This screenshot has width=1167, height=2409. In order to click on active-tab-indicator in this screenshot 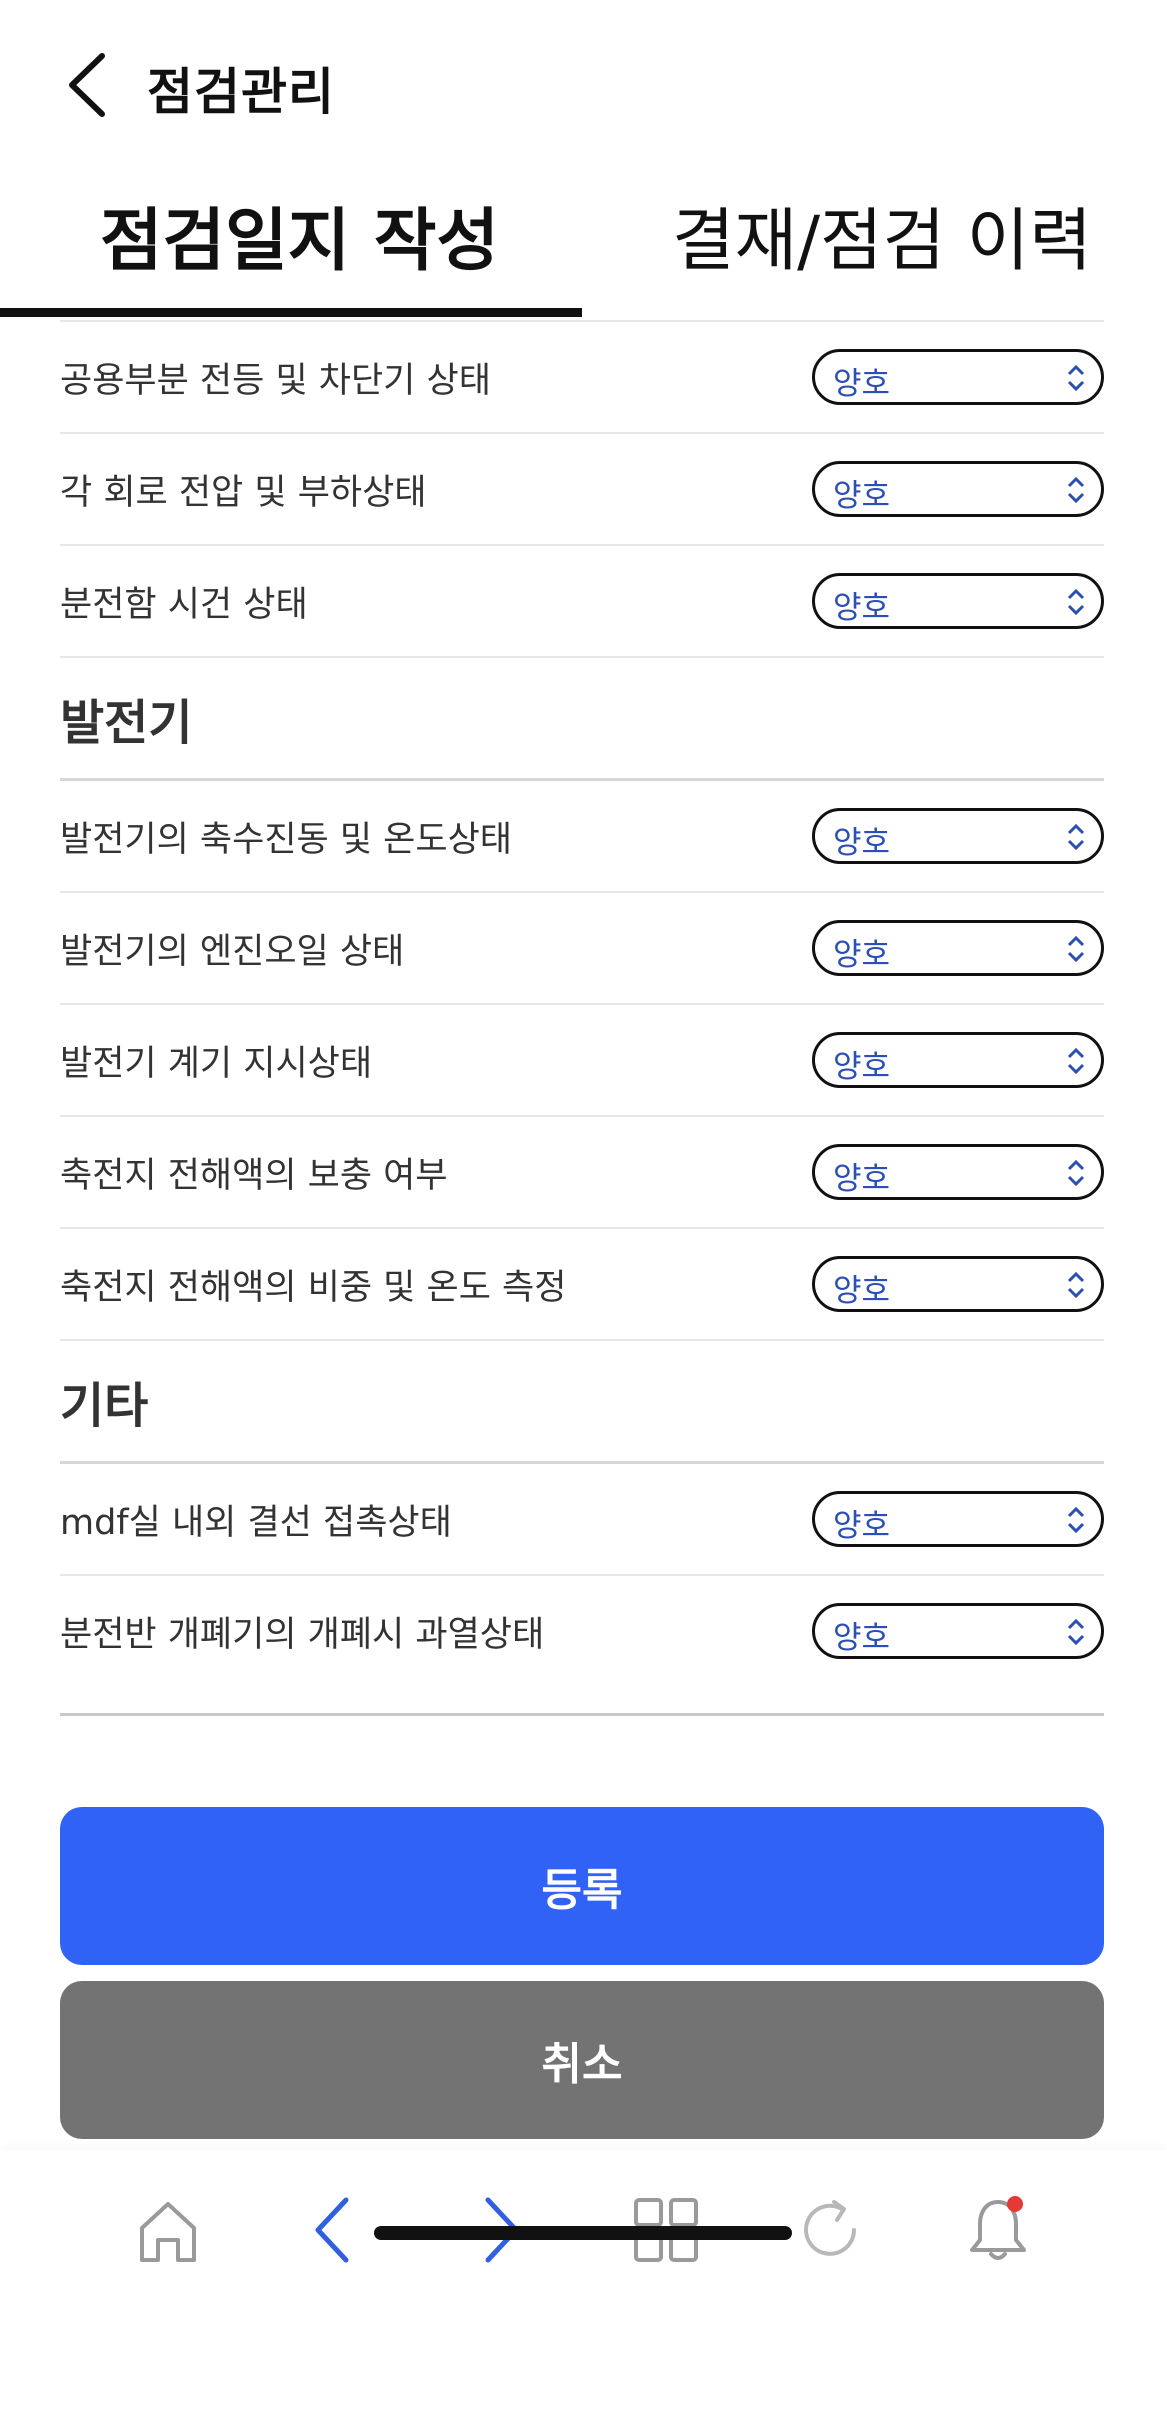, I will do `click(291, 312)`.